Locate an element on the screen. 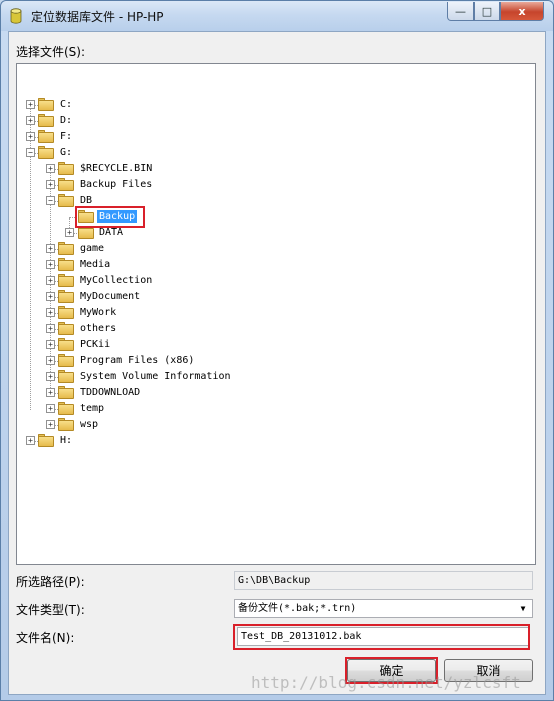 The width and height of the screenshot is (554, 701). file-type-label: 文件类型(T): is located at coordinates (50, 610).